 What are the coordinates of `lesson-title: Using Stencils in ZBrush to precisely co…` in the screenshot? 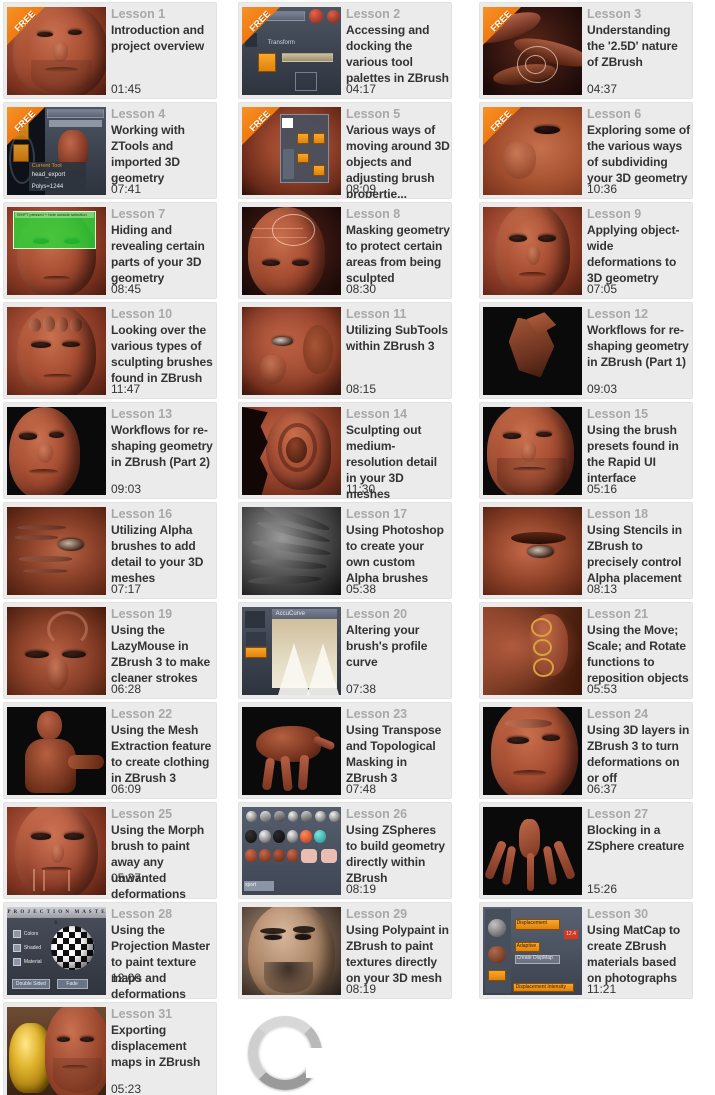 It's located at (639, 554).